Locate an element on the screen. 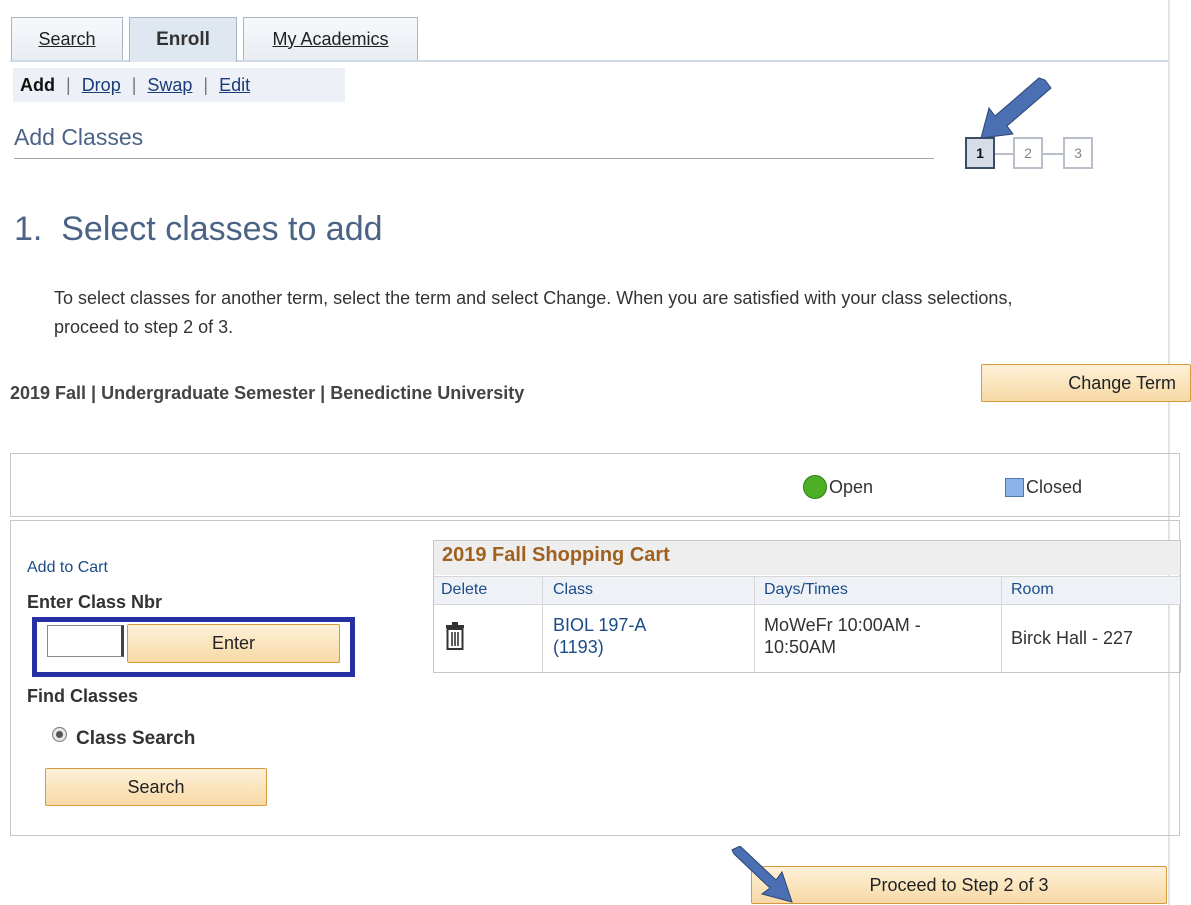 This screenshot has height=905, width=1191. tab-enroll: Enroll is located at coordinates (183, 39).